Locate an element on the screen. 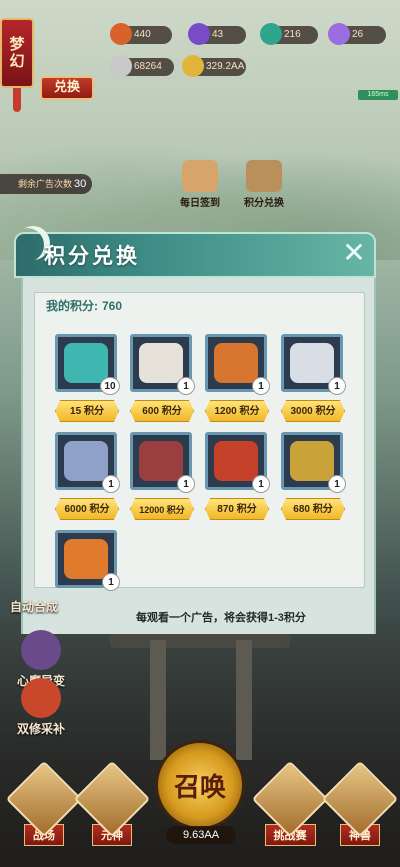  auto-merge-label: 自动合成 is located at coordinates (34, 607).